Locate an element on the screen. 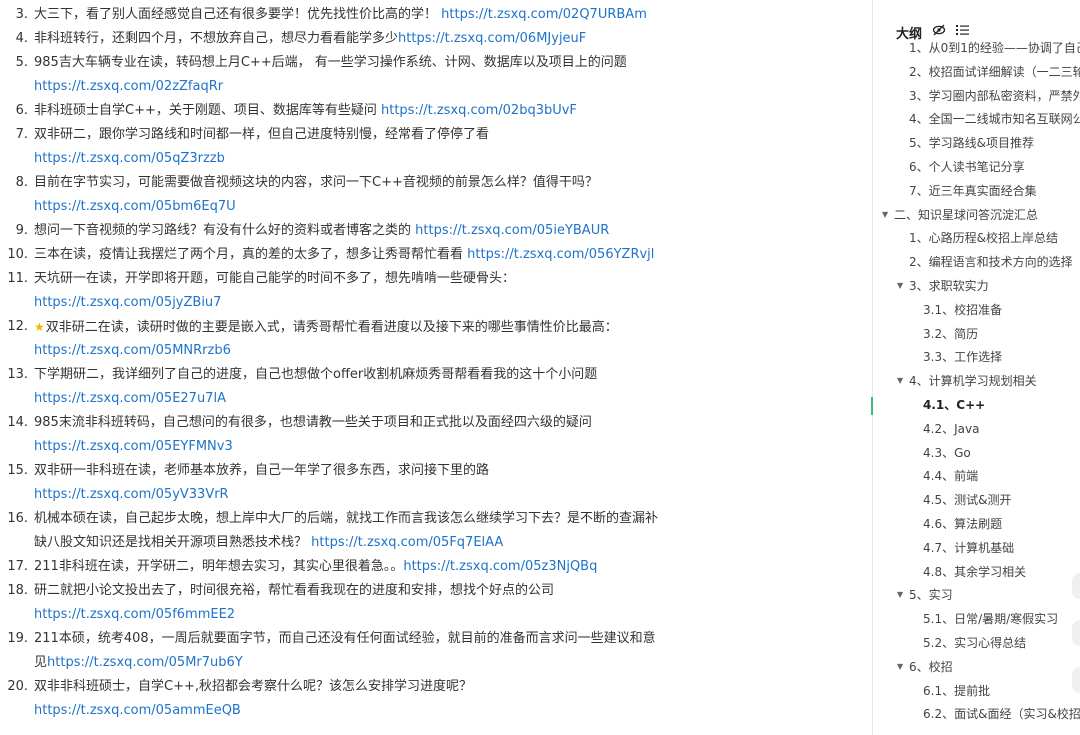  item-link: https://t.zsxq.com/05ieYBAUR is located at coordinates (512, 230).